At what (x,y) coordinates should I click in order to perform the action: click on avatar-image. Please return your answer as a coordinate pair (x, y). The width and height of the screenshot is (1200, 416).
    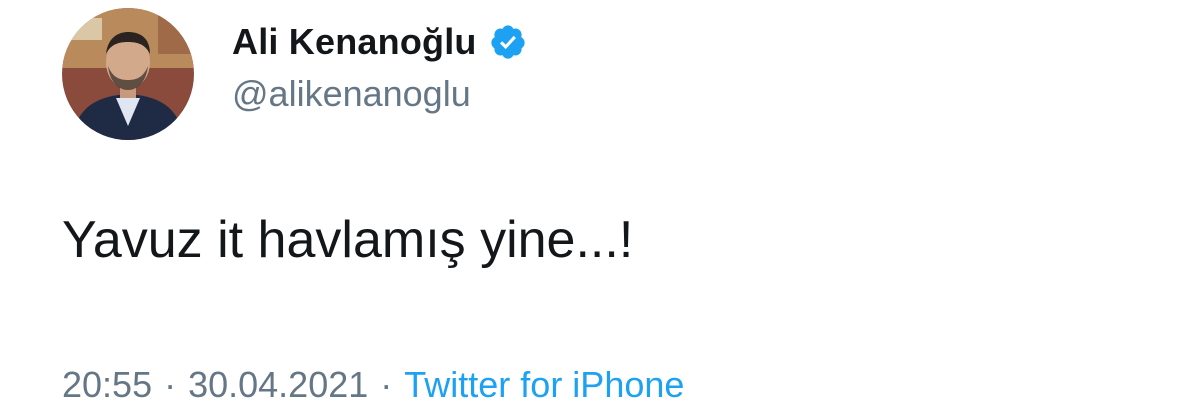
    Looking at the image, I should click on (128, 74).